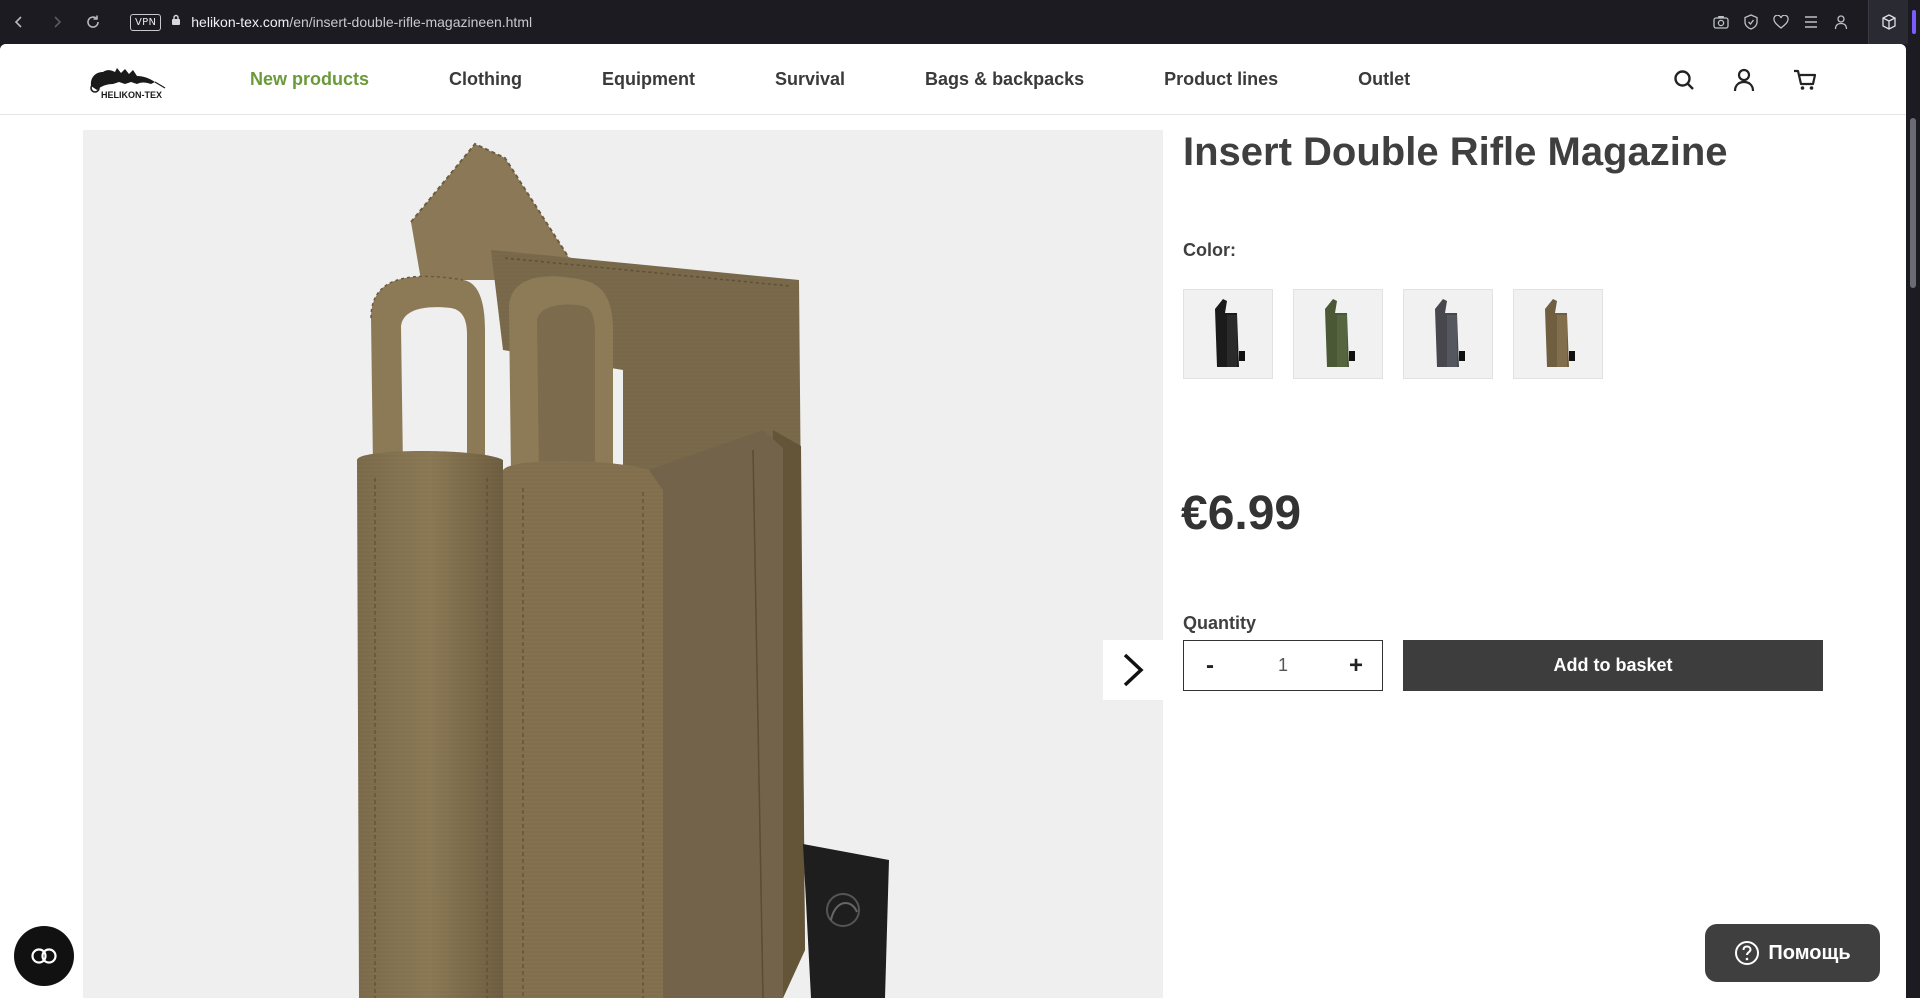 This screenshot has width=1920, height=998. Describe the element at coordinates (1913, 521) in the screenshot. I see `scrollbar` at that location.